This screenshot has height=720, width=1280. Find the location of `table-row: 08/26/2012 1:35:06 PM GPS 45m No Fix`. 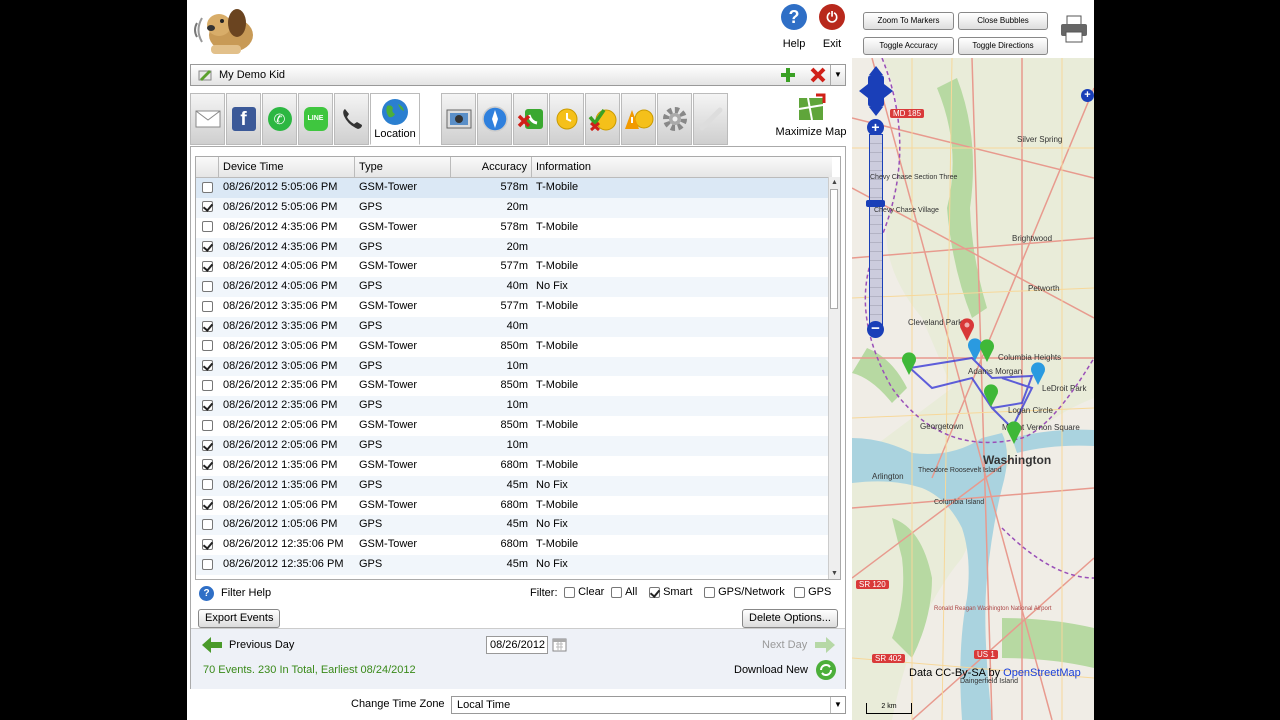

table-row: 08/26/2012 1:35:06 PM GPS 45m No Fix is located at coordinates (512, 485).